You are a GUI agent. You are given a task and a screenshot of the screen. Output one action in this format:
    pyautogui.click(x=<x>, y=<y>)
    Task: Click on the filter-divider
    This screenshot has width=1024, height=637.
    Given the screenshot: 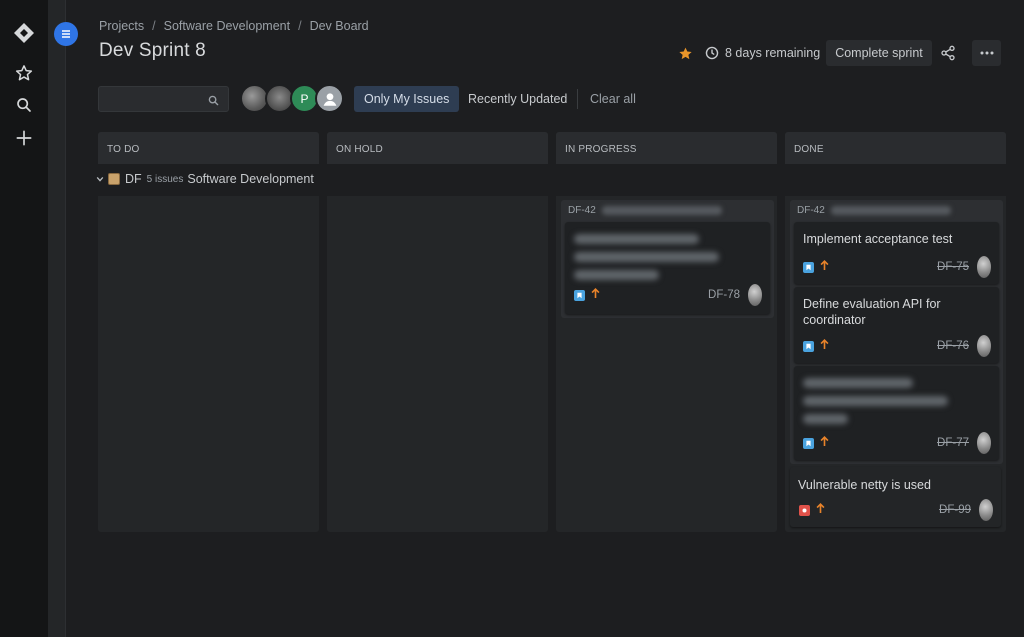 What is the action you would take?
    pyautogui.click(x=577, y=99)
    